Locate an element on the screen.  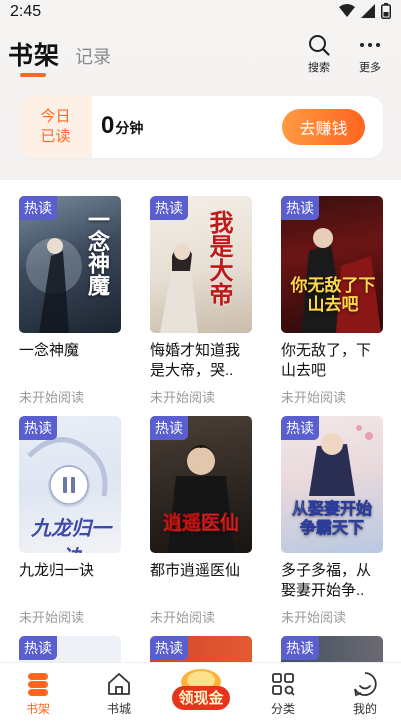
book-item: 九龙归一诀 热读 九龙归一诀 未开始阅读 is located at coordinates (71, 521).